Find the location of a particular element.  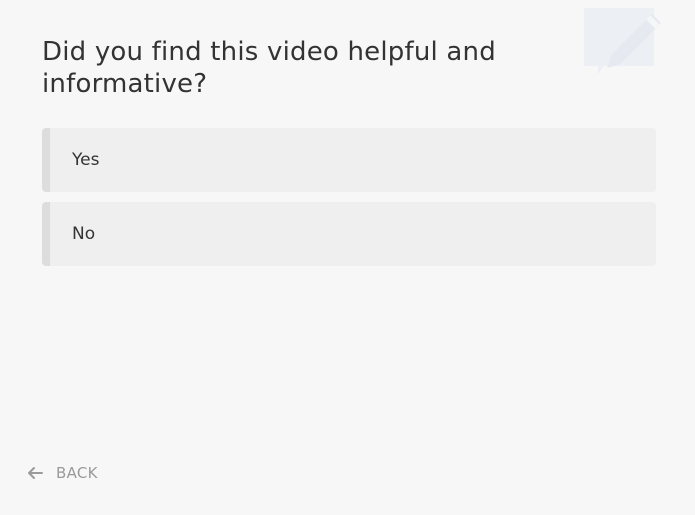

option-yes: Yes is located at coordinates (349, 160).